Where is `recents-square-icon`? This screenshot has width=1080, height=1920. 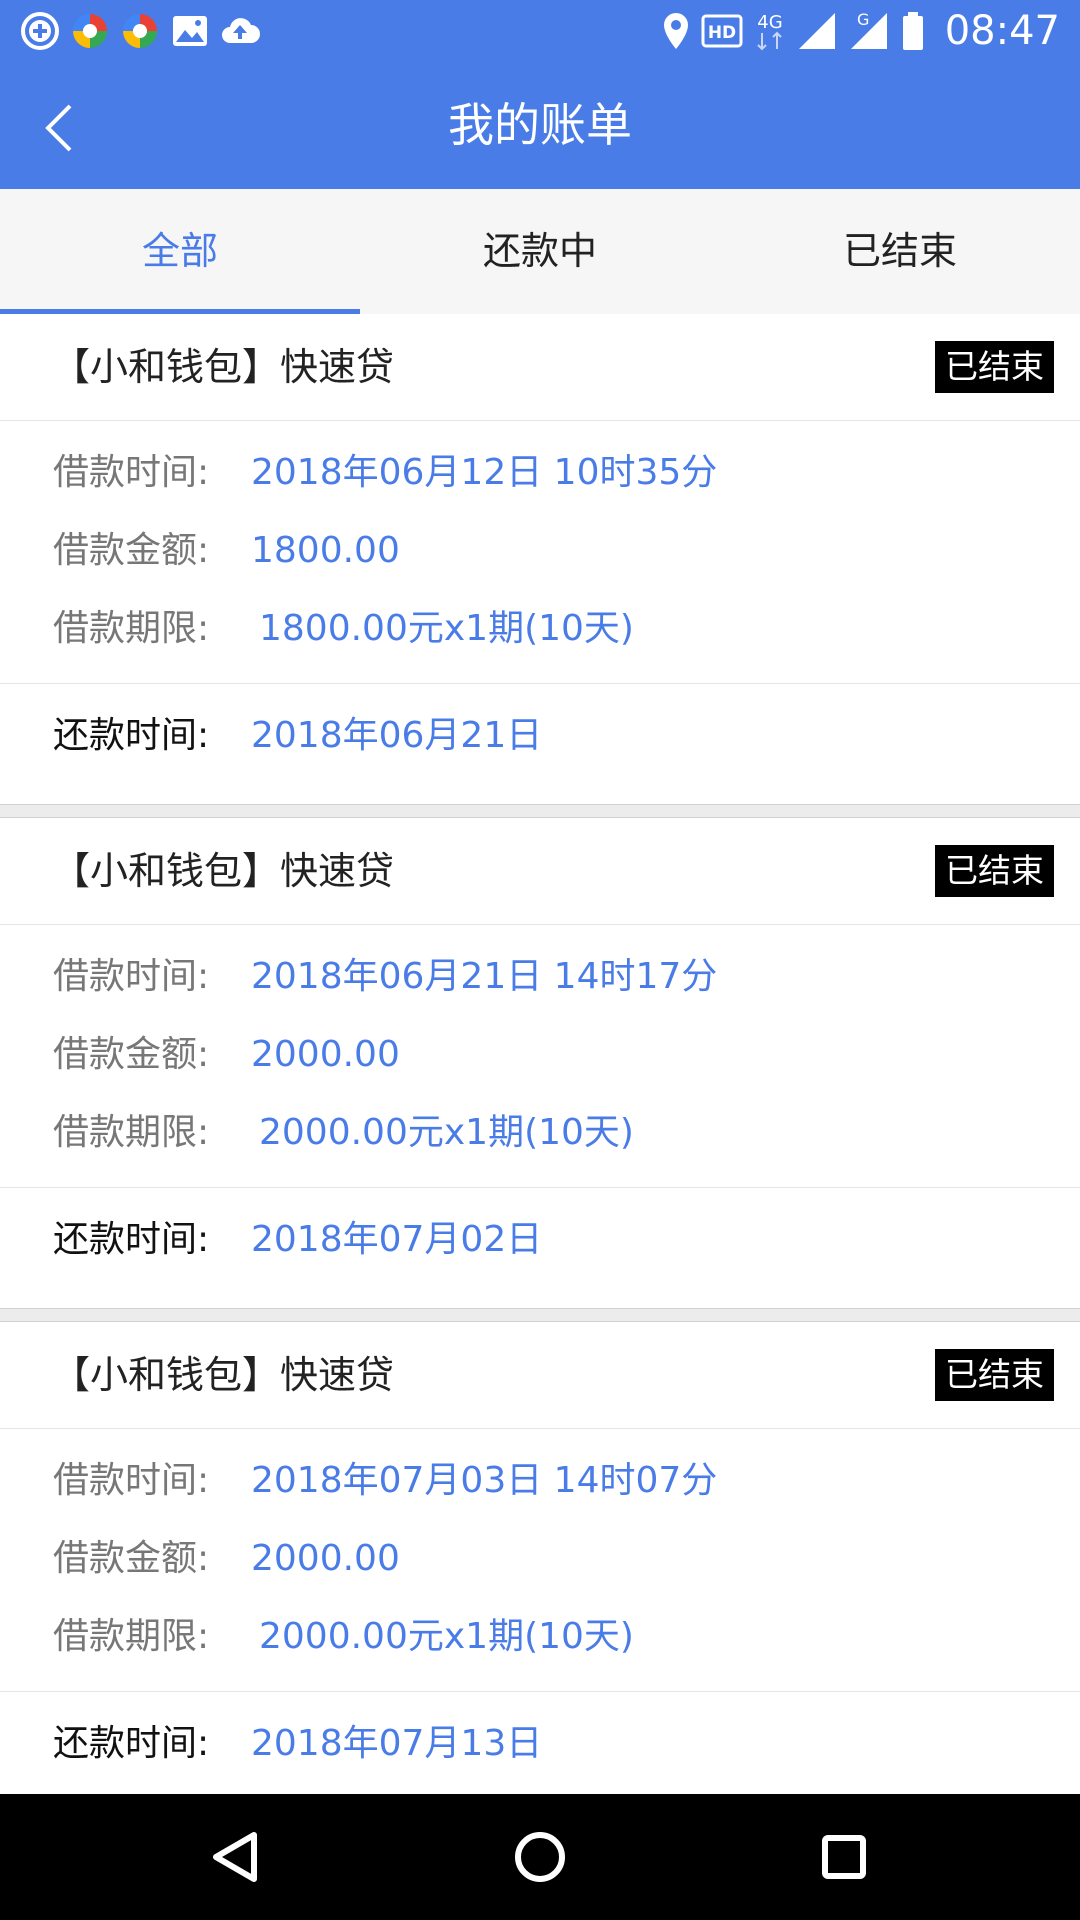
recents-square-icon is located at coordinates (844, 1857).